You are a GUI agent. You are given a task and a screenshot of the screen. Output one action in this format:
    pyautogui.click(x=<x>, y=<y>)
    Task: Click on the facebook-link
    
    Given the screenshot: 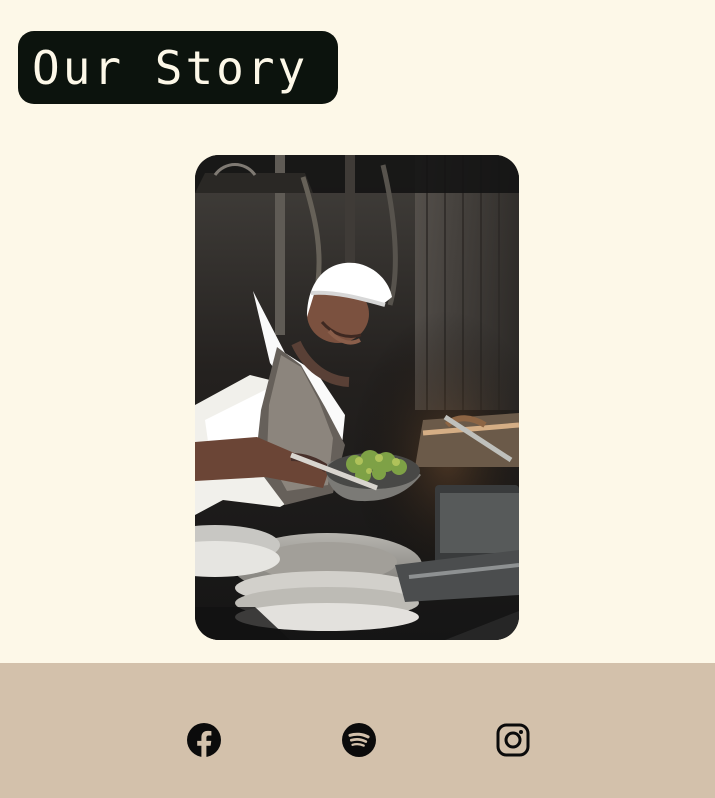 What is the action you would take?
    pyautogui.click(x=204, y=740)
    